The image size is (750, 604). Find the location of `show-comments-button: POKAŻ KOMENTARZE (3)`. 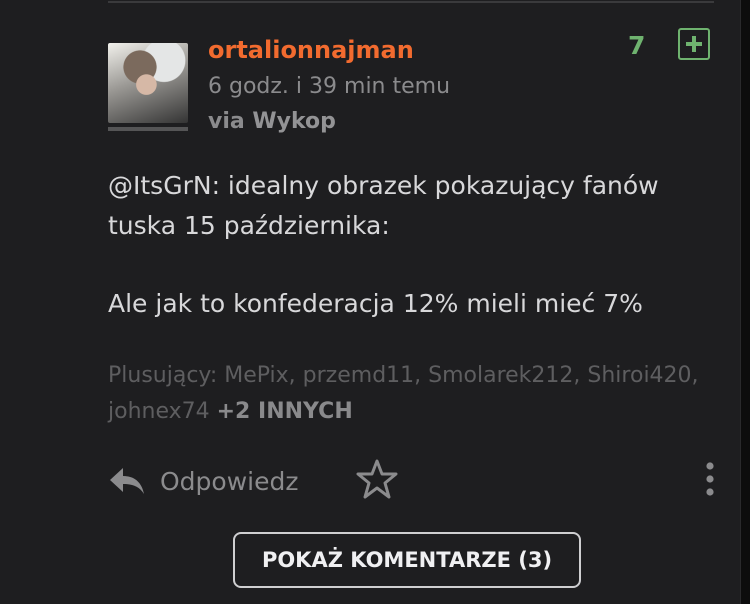

show-comments-button: POKAŻ KOMENTARZE (3) is located at coordinates (407, 560).